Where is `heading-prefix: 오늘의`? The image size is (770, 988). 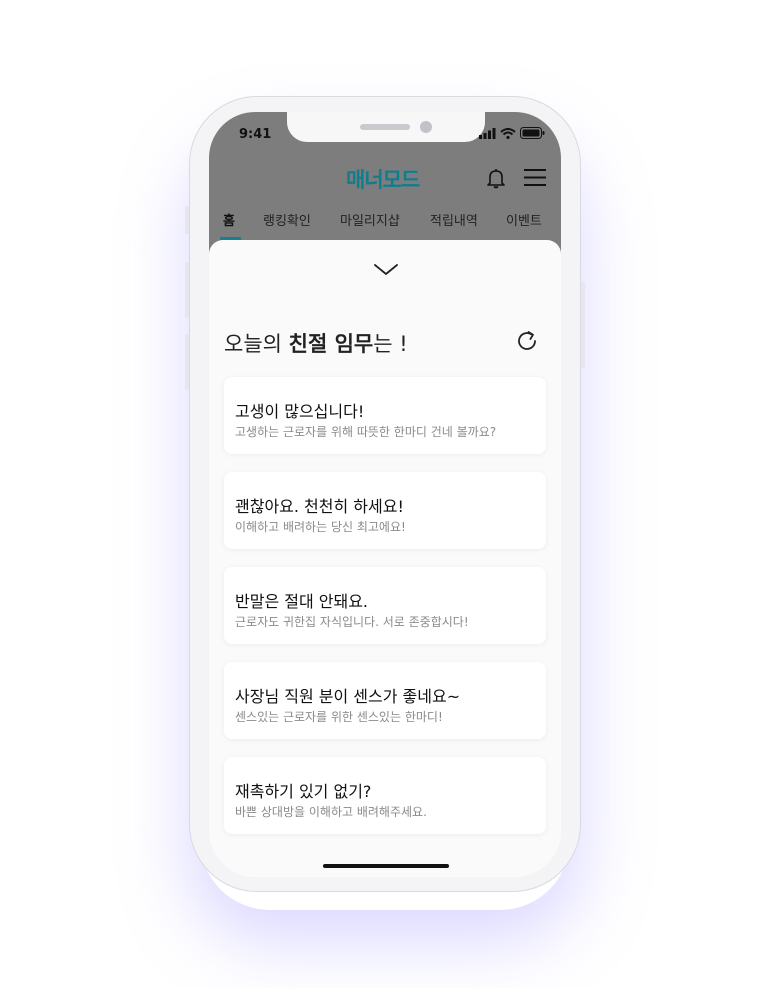
heading-prefix: 오늘의 is located at coordinates (256, 344).